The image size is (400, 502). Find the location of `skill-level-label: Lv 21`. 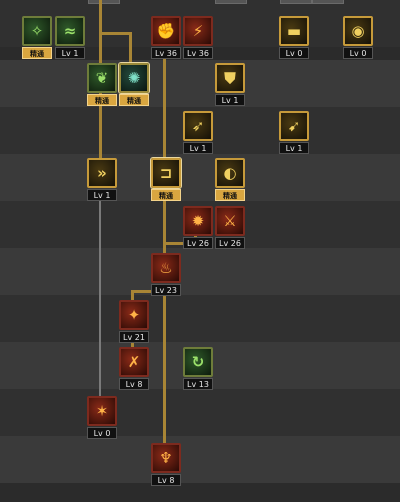

skill-level-label: Lv 21 is located at coordinates (134, 337).